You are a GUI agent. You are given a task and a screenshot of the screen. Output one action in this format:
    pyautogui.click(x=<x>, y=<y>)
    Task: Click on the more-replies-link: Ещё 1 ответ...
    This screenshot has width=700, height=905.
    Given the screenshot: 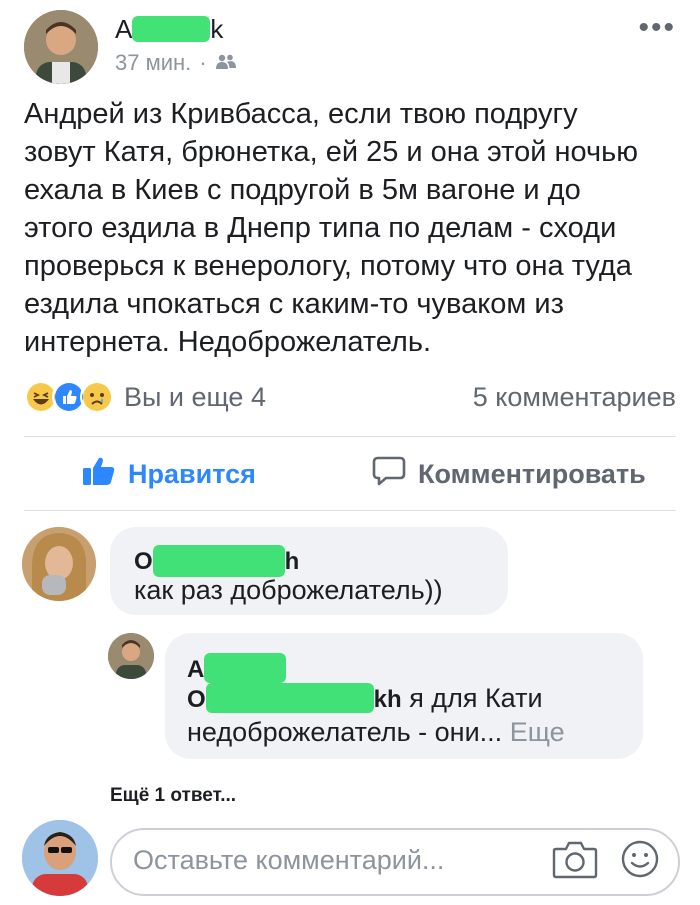 What is the action you would take?
    pyautogui.click(x=173, y=796)
    